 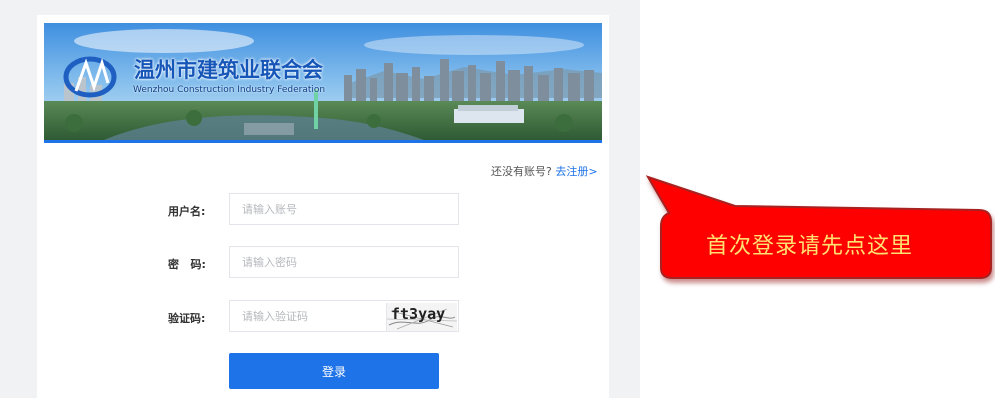 What do you see at coordinates (229, 90) in the screenshot?
I see `banner-subtitle: Wenzhou Construction Industry Federation` at bounding box center [229, 90].